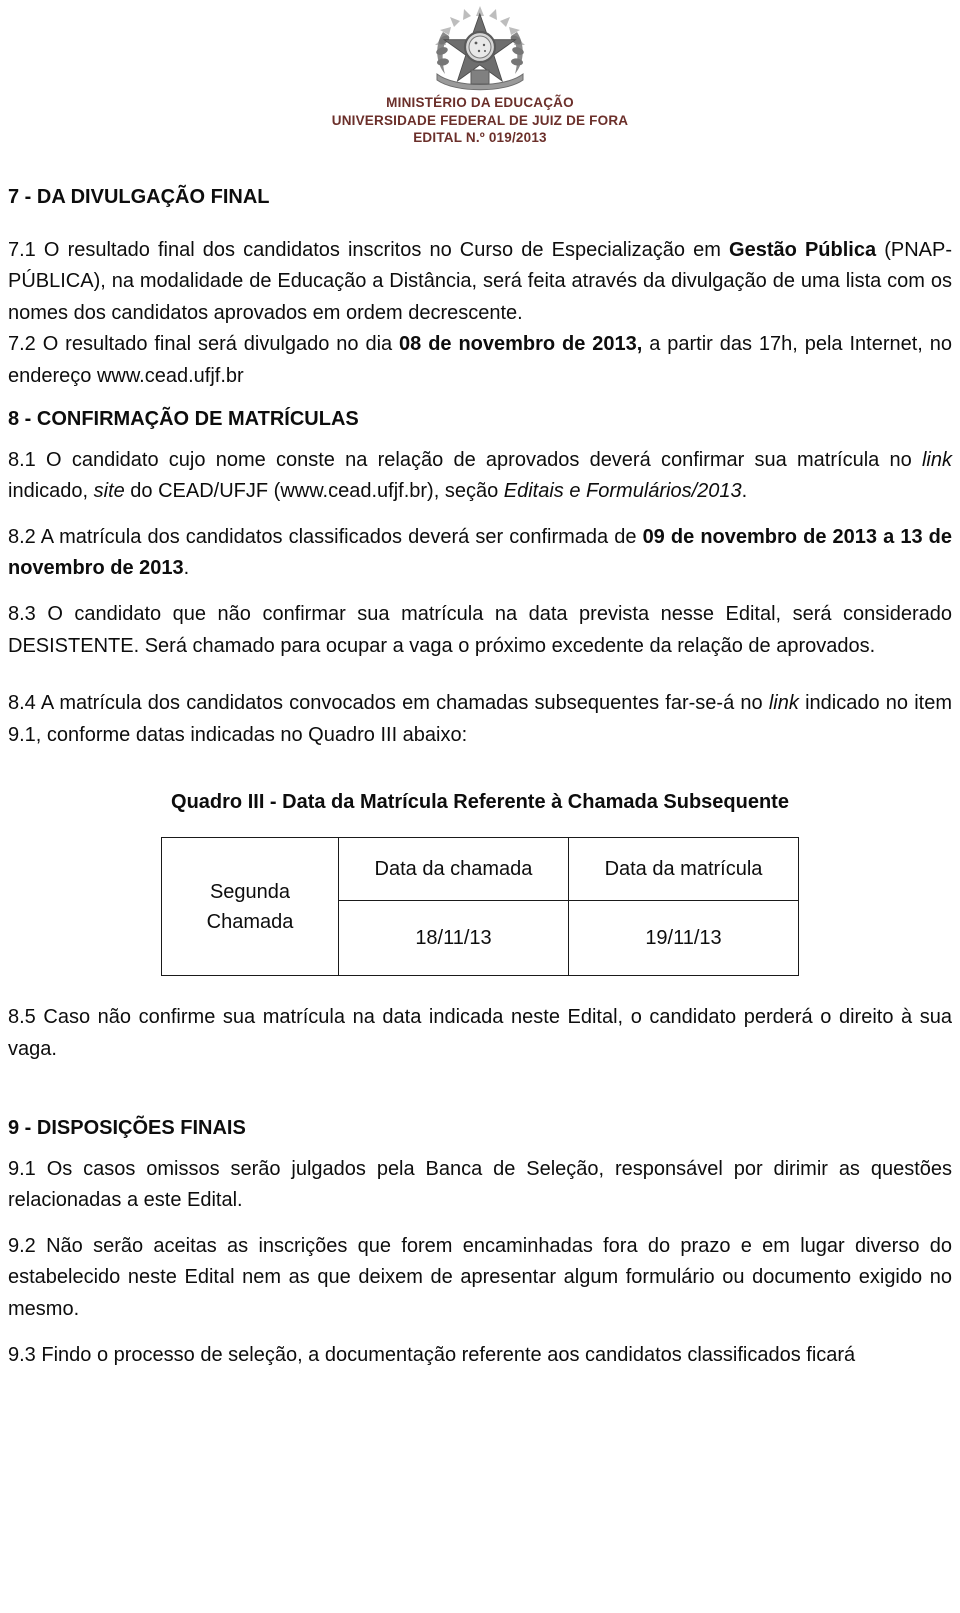 The height and width of the screenshot is (1613, 960). I want to click on paragraph-8-1-italic-site: site, so click(109, 491).